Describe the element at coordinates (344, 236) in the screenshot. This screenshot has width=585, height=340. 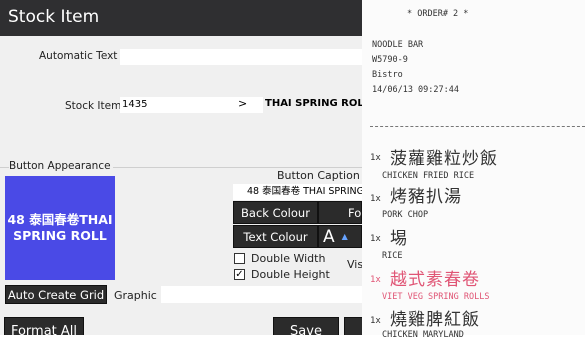
I see `caret-up-icon: ▲` at that location.